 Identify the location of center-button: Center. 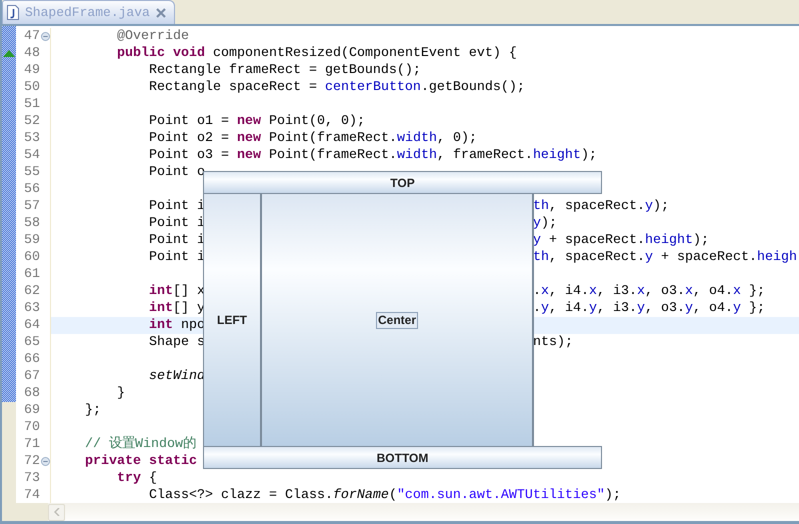
(397, 320).